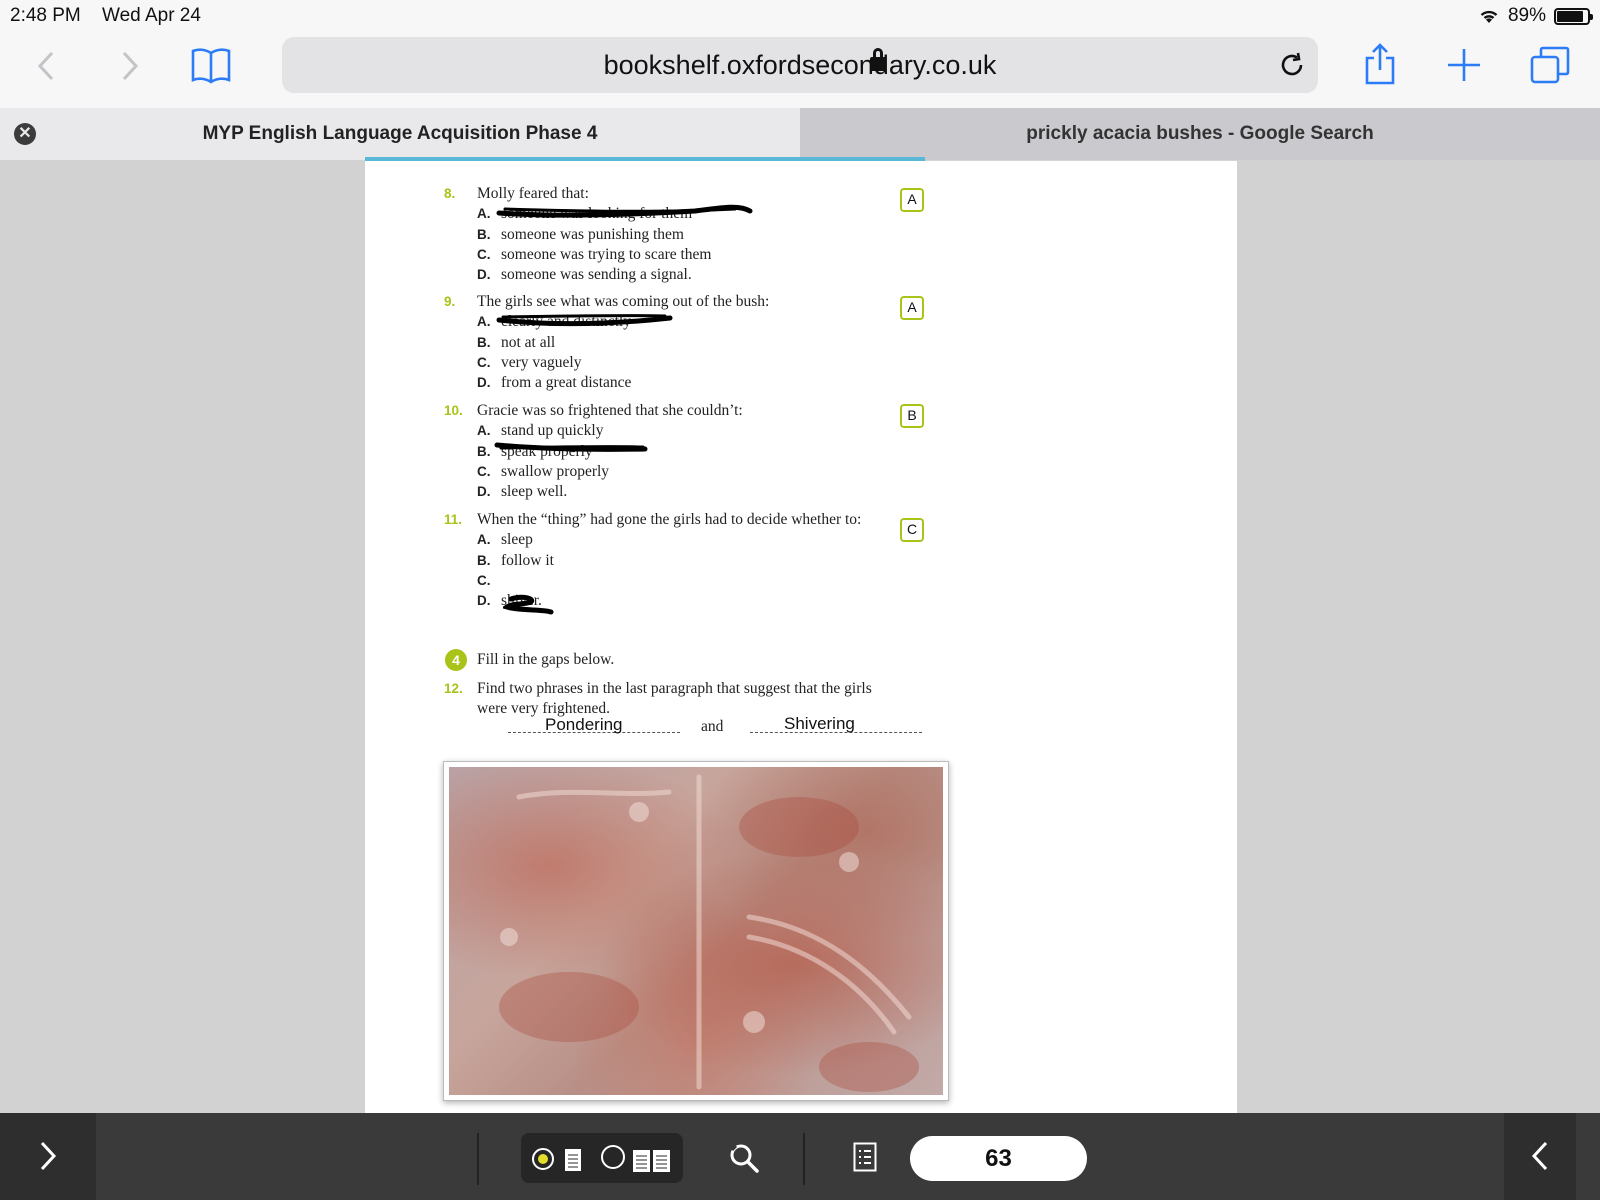 Image resolution: width=1600 pixels, height=1200 pixels. I want to click on status-bar: 2:48 PM Wed Apr 24 89%, so click(800, 16).